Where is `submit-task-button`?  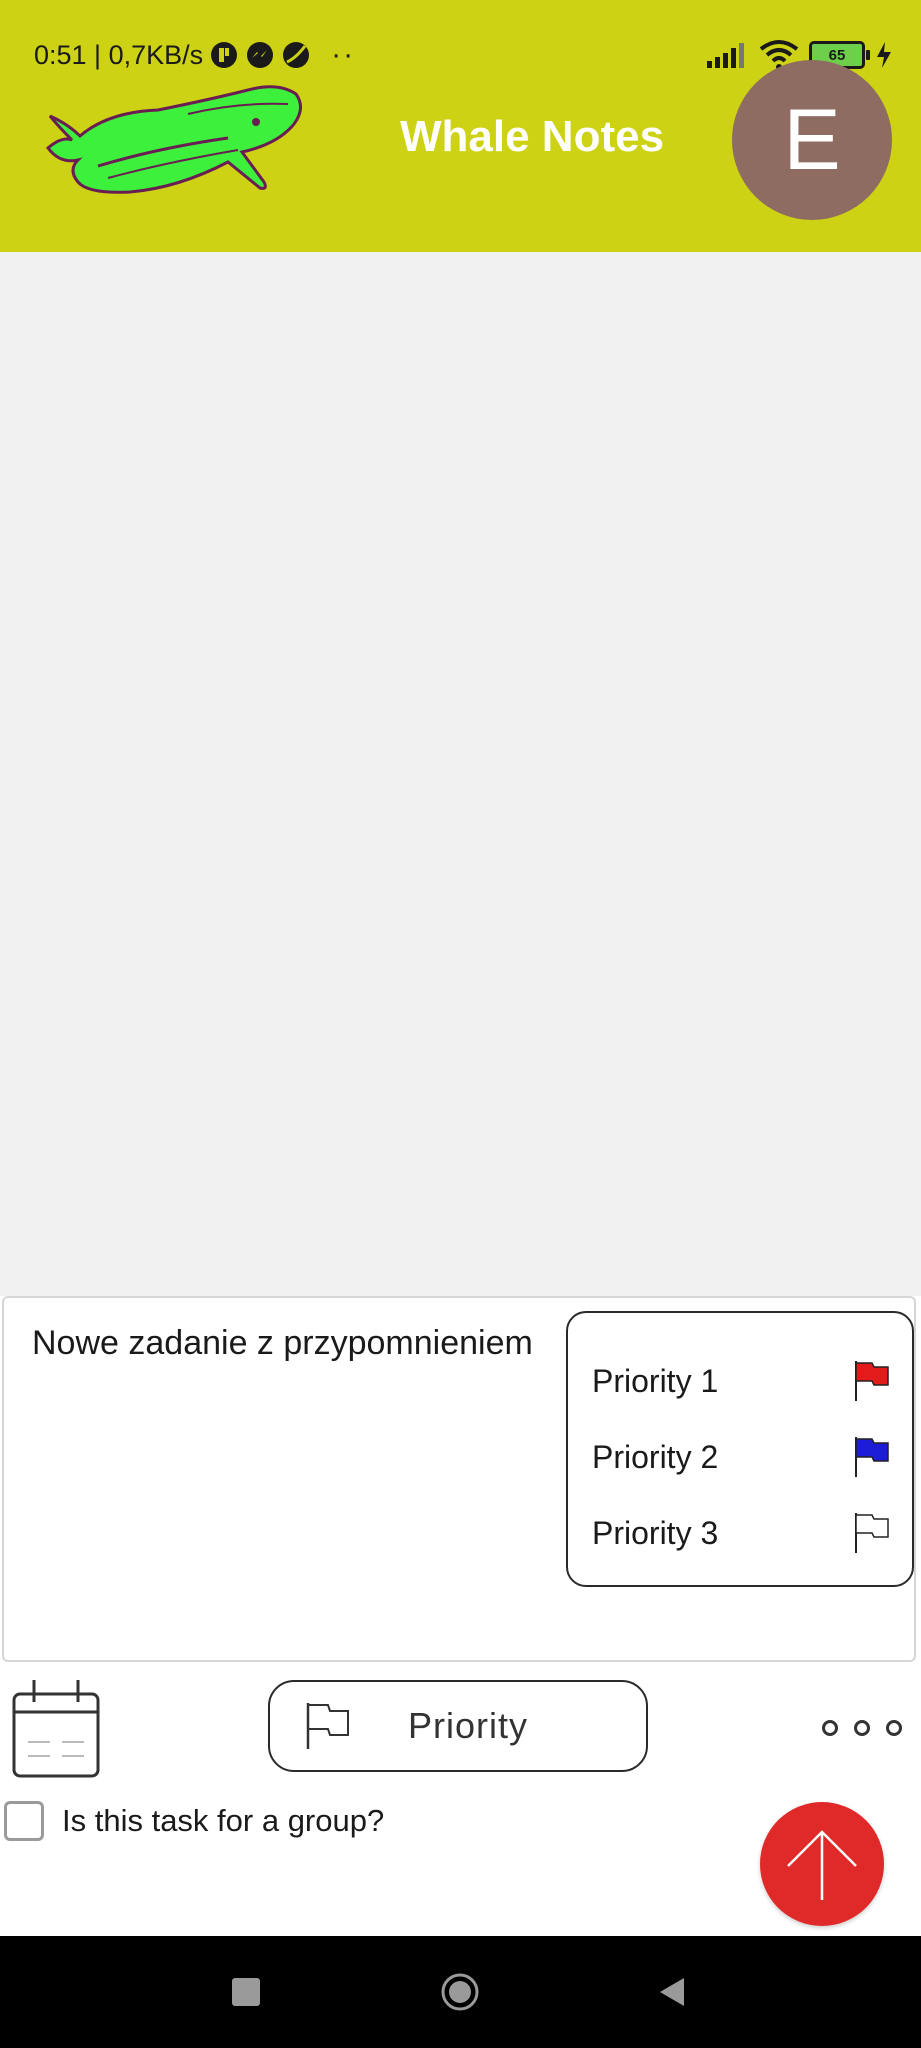
submit-task-button is located at coordinates (822, 1864).